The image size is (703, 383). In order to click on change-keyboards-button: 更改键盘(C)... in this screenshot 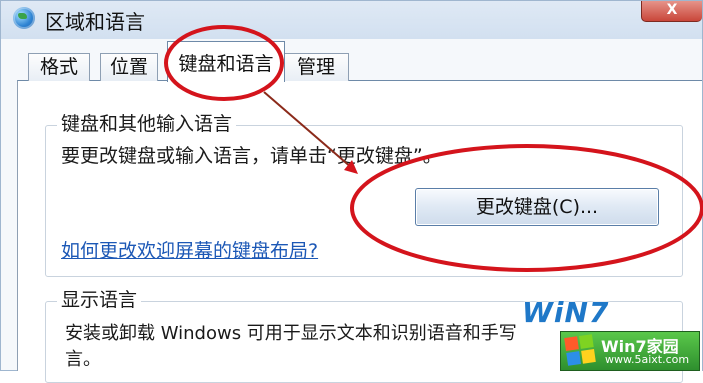, I will do `click(537, 207)`.